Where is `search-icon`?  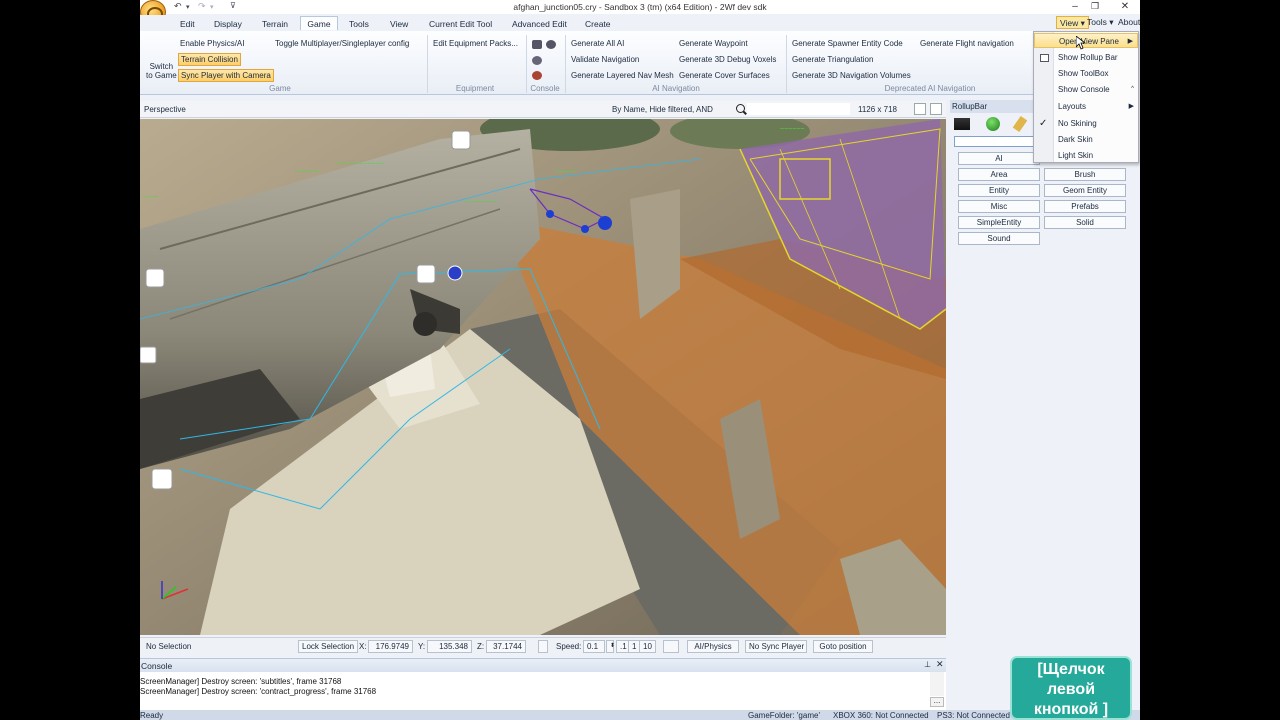 search-icon is located at coordinates (740, 108).